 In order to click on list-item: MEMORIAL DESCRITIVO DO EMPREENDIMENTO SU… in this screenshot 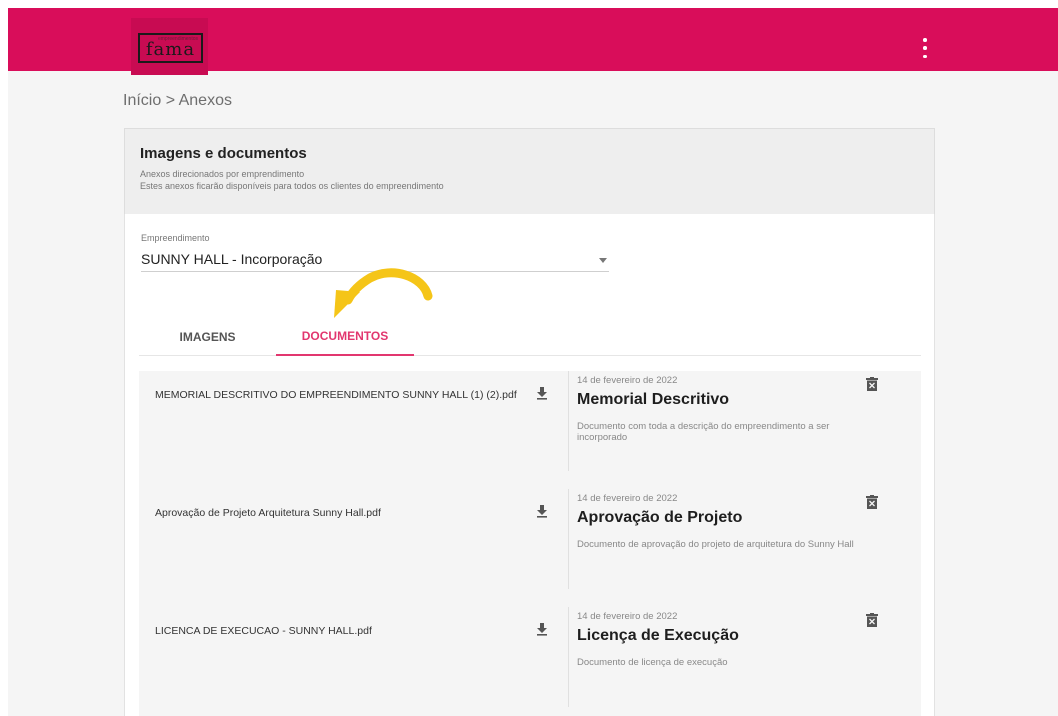, I will do `click(530, 430)`.